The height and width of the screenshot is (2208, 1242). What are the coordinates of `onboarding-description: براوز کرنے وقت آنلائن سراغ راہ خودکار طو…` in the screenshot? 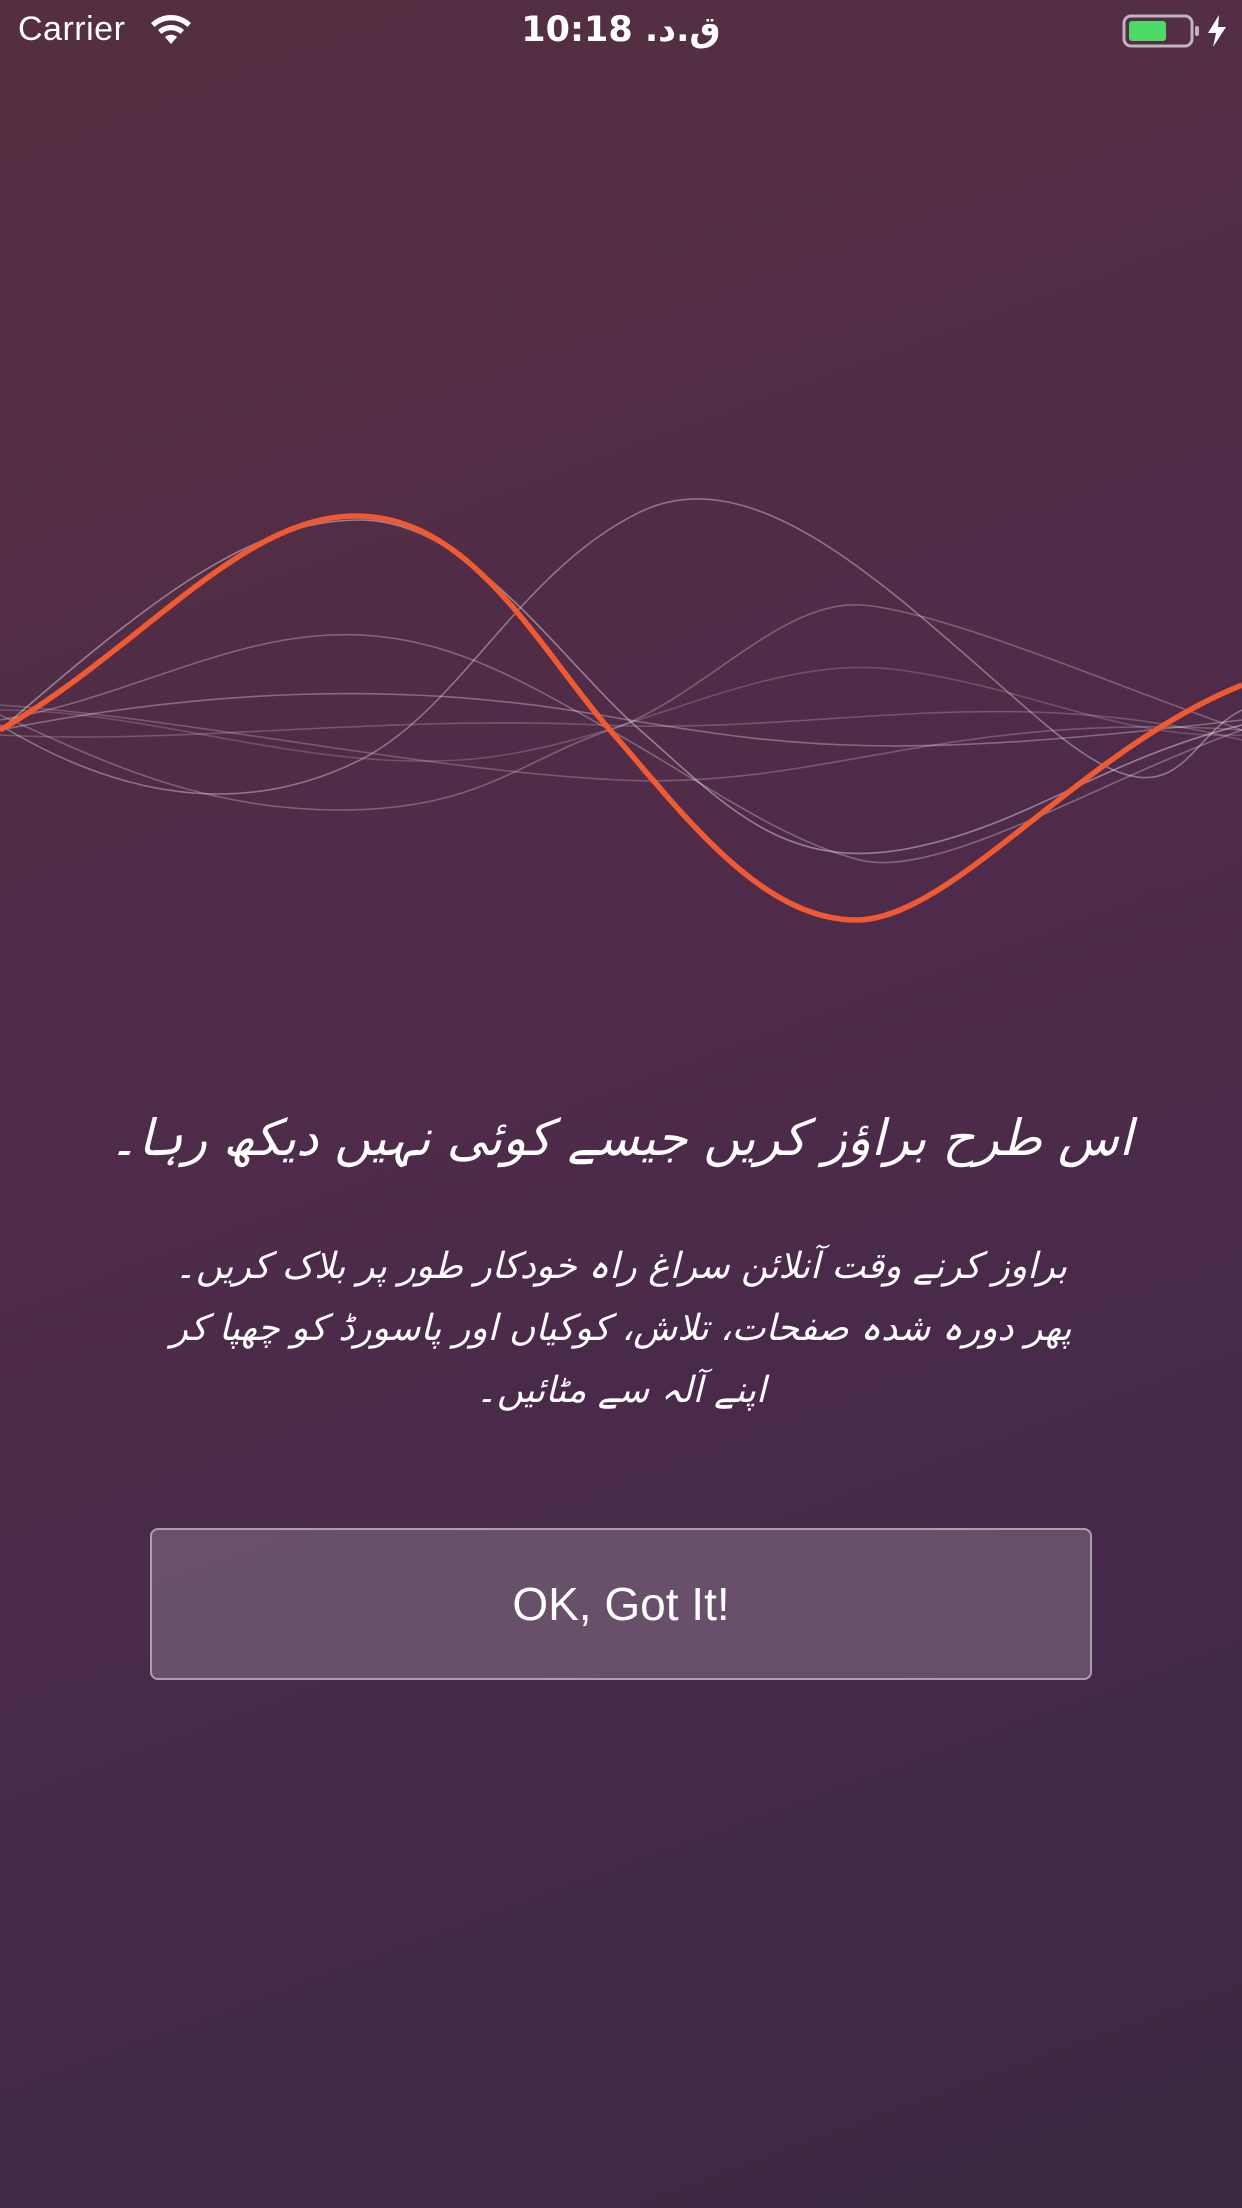 It's located at (621, 1328).